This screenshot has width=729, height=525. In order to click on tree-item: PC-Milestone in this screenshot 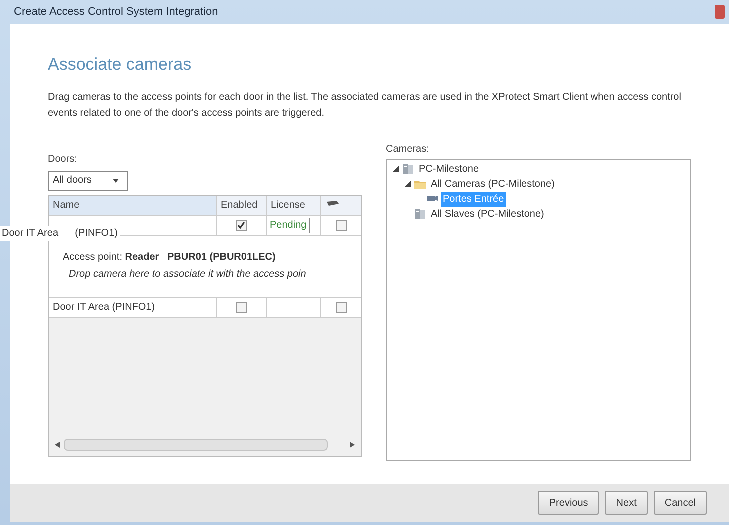, I will do `click(449, 169)`.